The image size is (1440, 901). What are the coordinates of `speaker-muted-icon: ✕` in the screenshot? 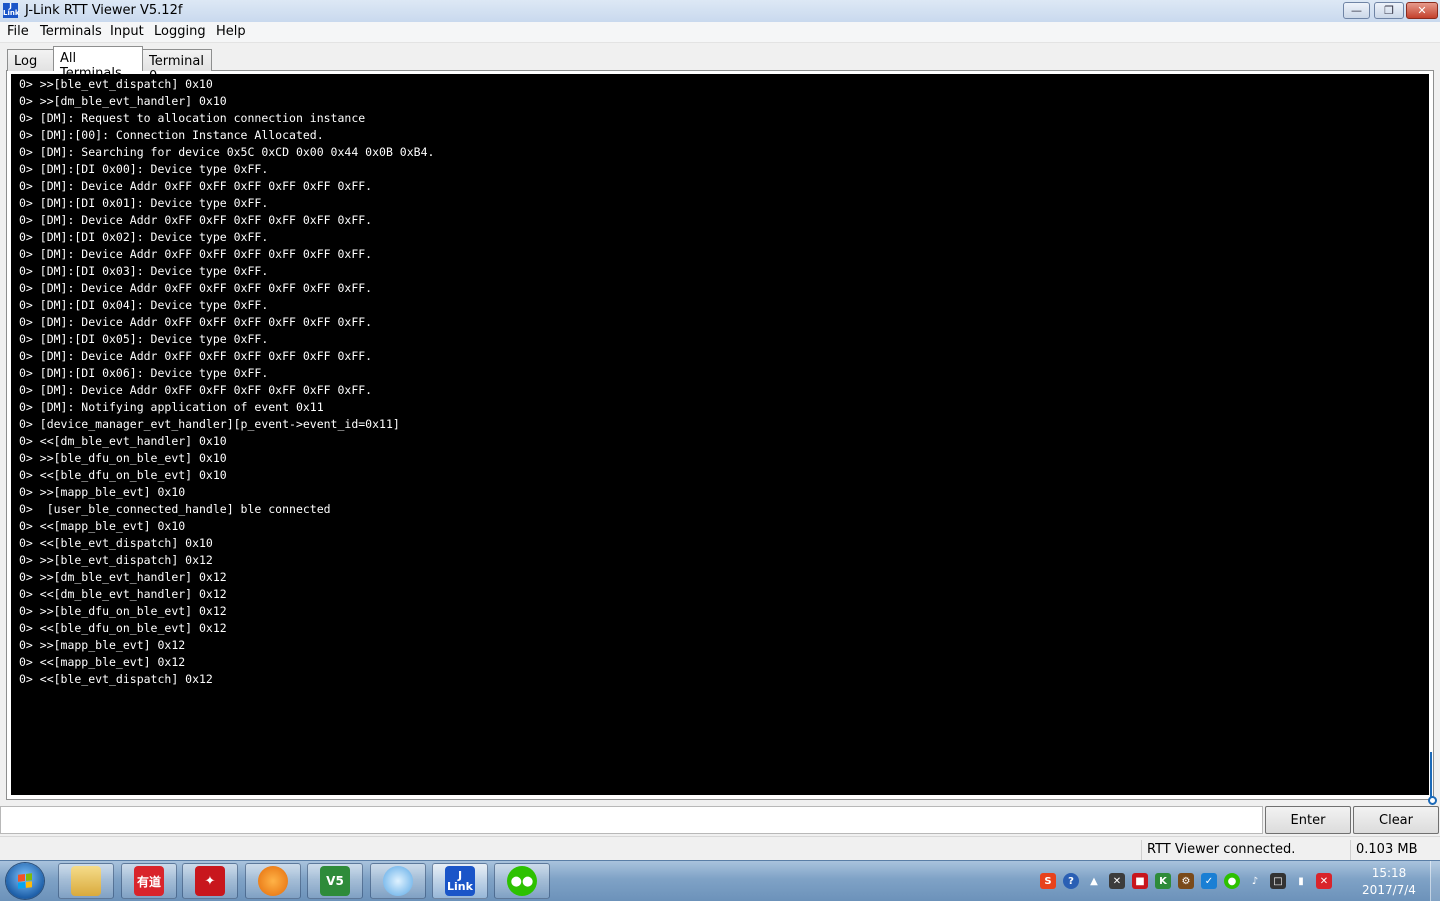 It's located at (1117, 881).